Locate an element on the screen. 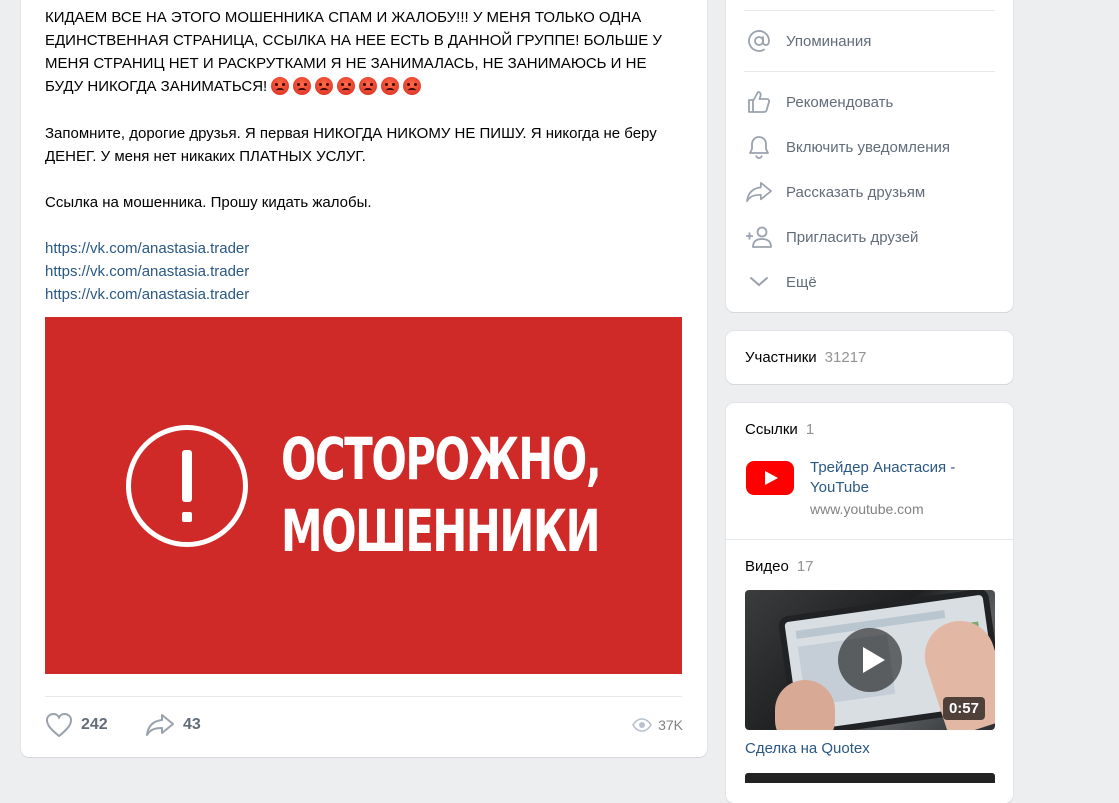 The image size is (1119, 803). members-header: Участники 31217 is located at coordinates (805, 357).